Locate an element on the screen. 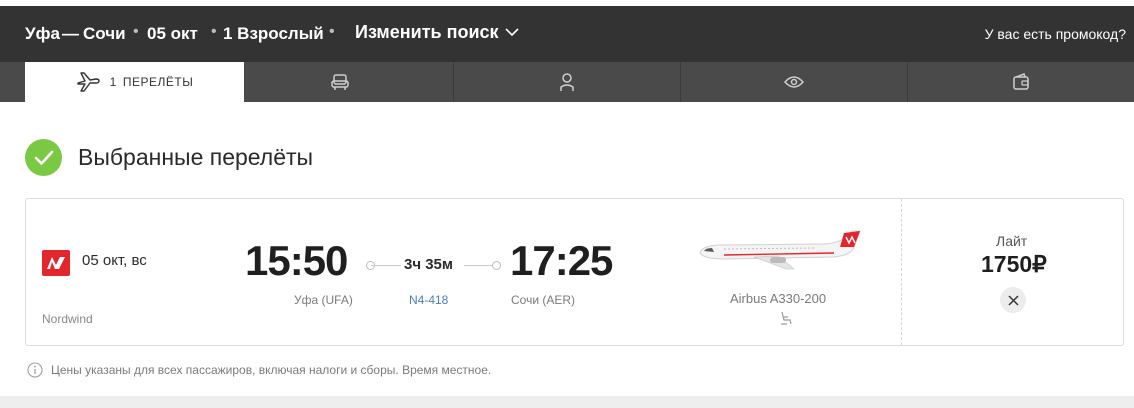  seat-pitch-icon is located at coordinates (786, 318).